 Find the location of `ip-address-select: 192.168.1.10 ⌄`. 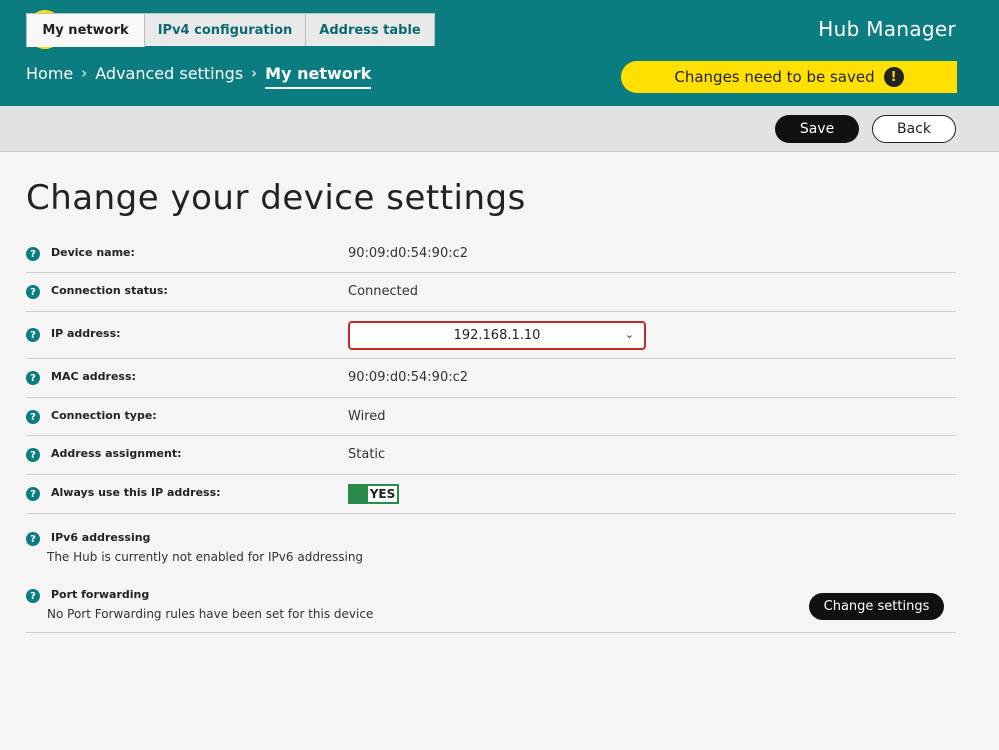

ip-address-select: 192.168.1.10 ⌄ is located at coordinates (497, 335).